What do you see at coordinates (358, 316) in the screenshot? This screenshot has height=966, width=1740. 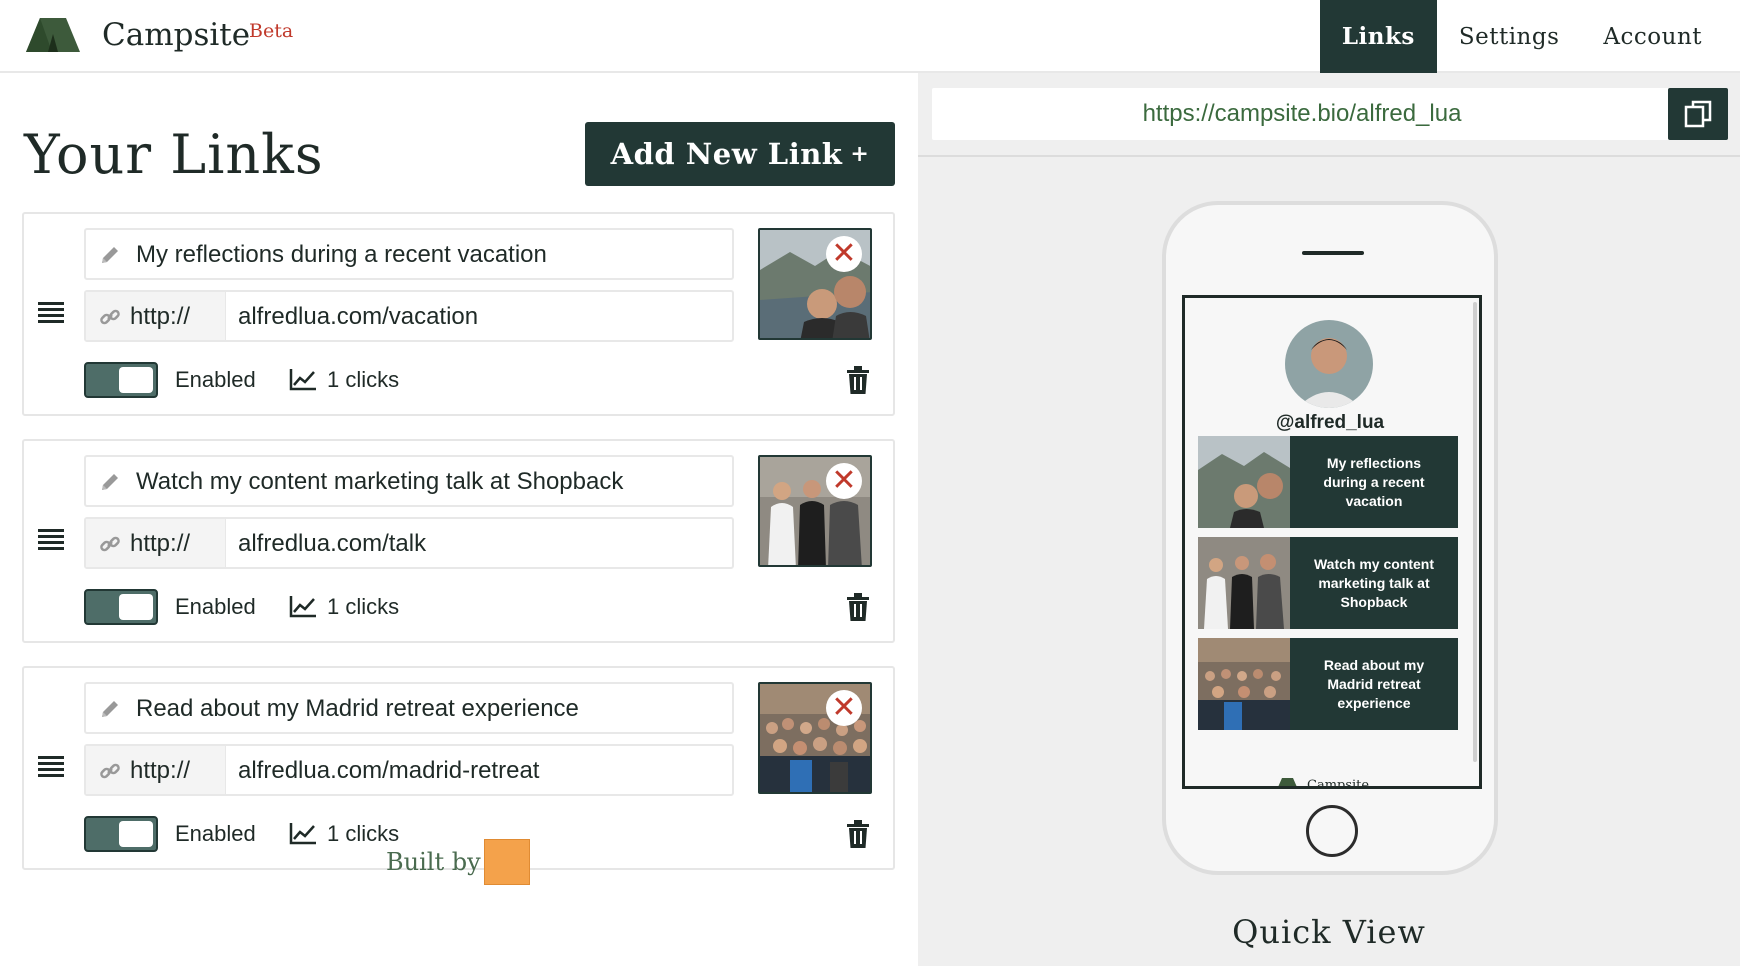 I see `link-url-value: alfredlua.com/vacation` at bounding box center [358, 316].